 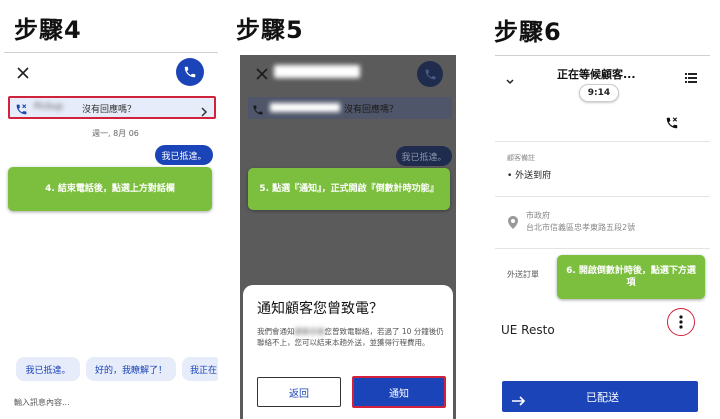 I want to click on arrow-right-icon, so click(x=519, y=400).